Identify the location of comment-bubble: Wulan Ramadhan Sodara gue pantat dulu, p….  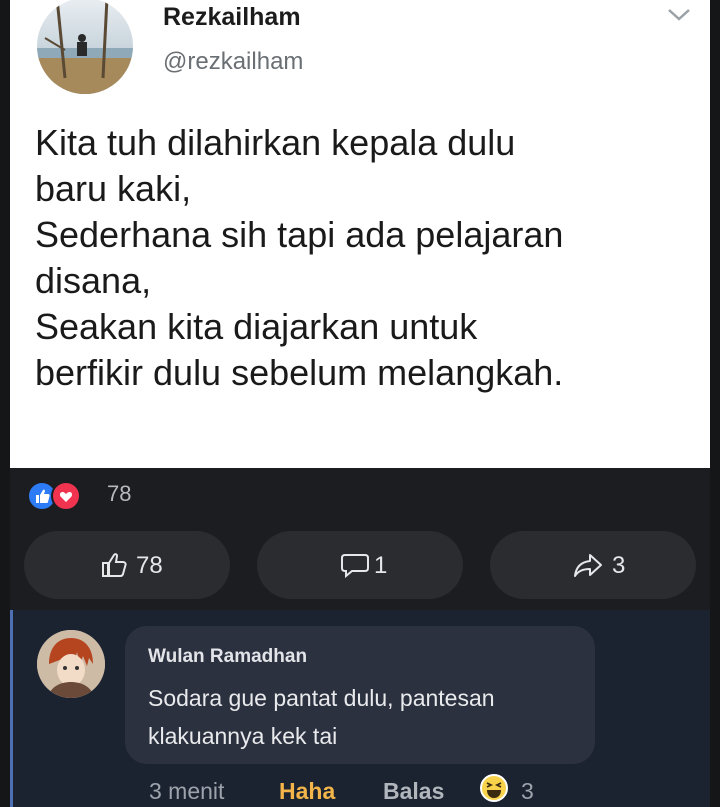
(360, 695).